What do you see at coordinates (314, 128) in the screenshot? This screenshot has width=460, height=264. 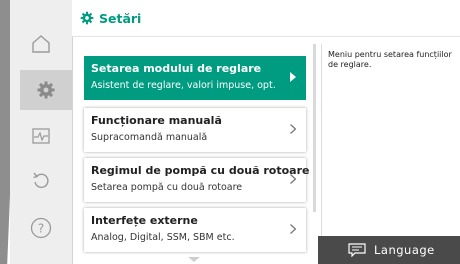 I see `menu-scrollbar` at bounding box center [314, 128].